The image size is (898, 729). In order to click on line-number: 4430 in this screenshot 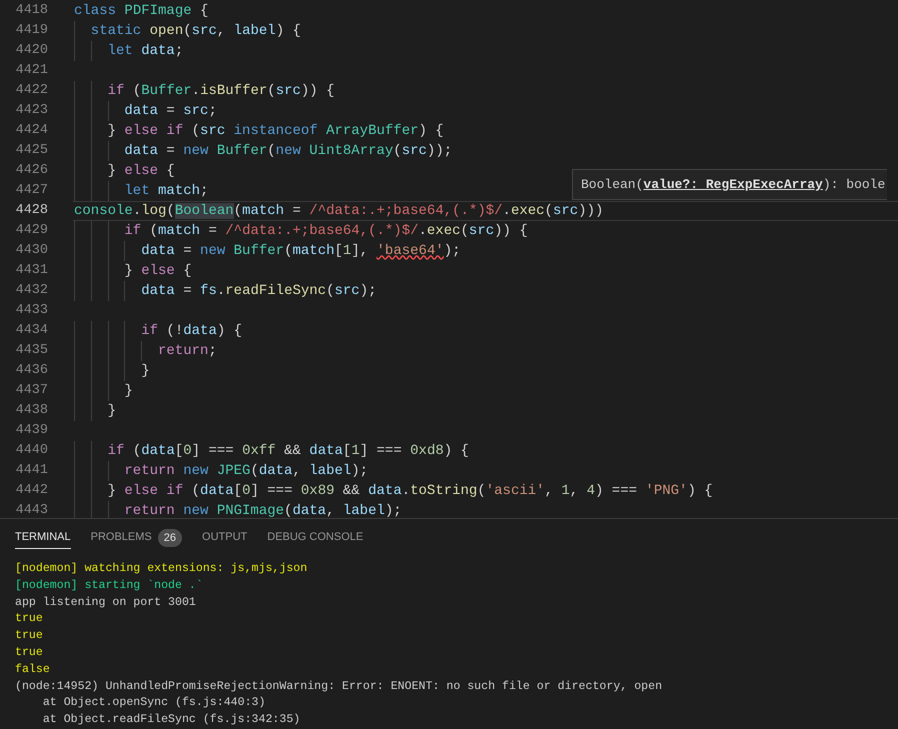, I will do `click(31, 251)`.